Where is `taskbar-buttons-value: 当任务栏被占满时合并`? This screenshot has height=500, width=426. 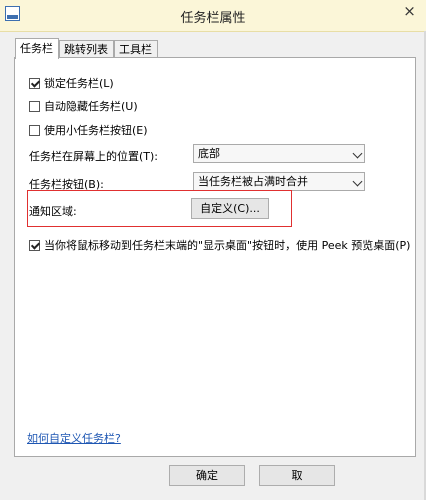
taskbar-buttons-value: 当任务栏被占满时合并 is located at coordinates (253, 181).